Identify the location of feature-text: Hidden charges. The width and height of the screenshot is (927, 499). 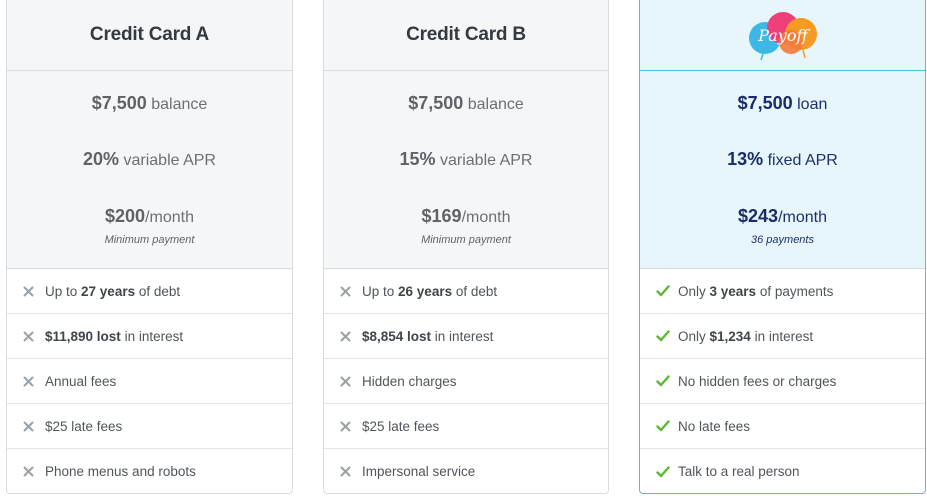
(409, 381).